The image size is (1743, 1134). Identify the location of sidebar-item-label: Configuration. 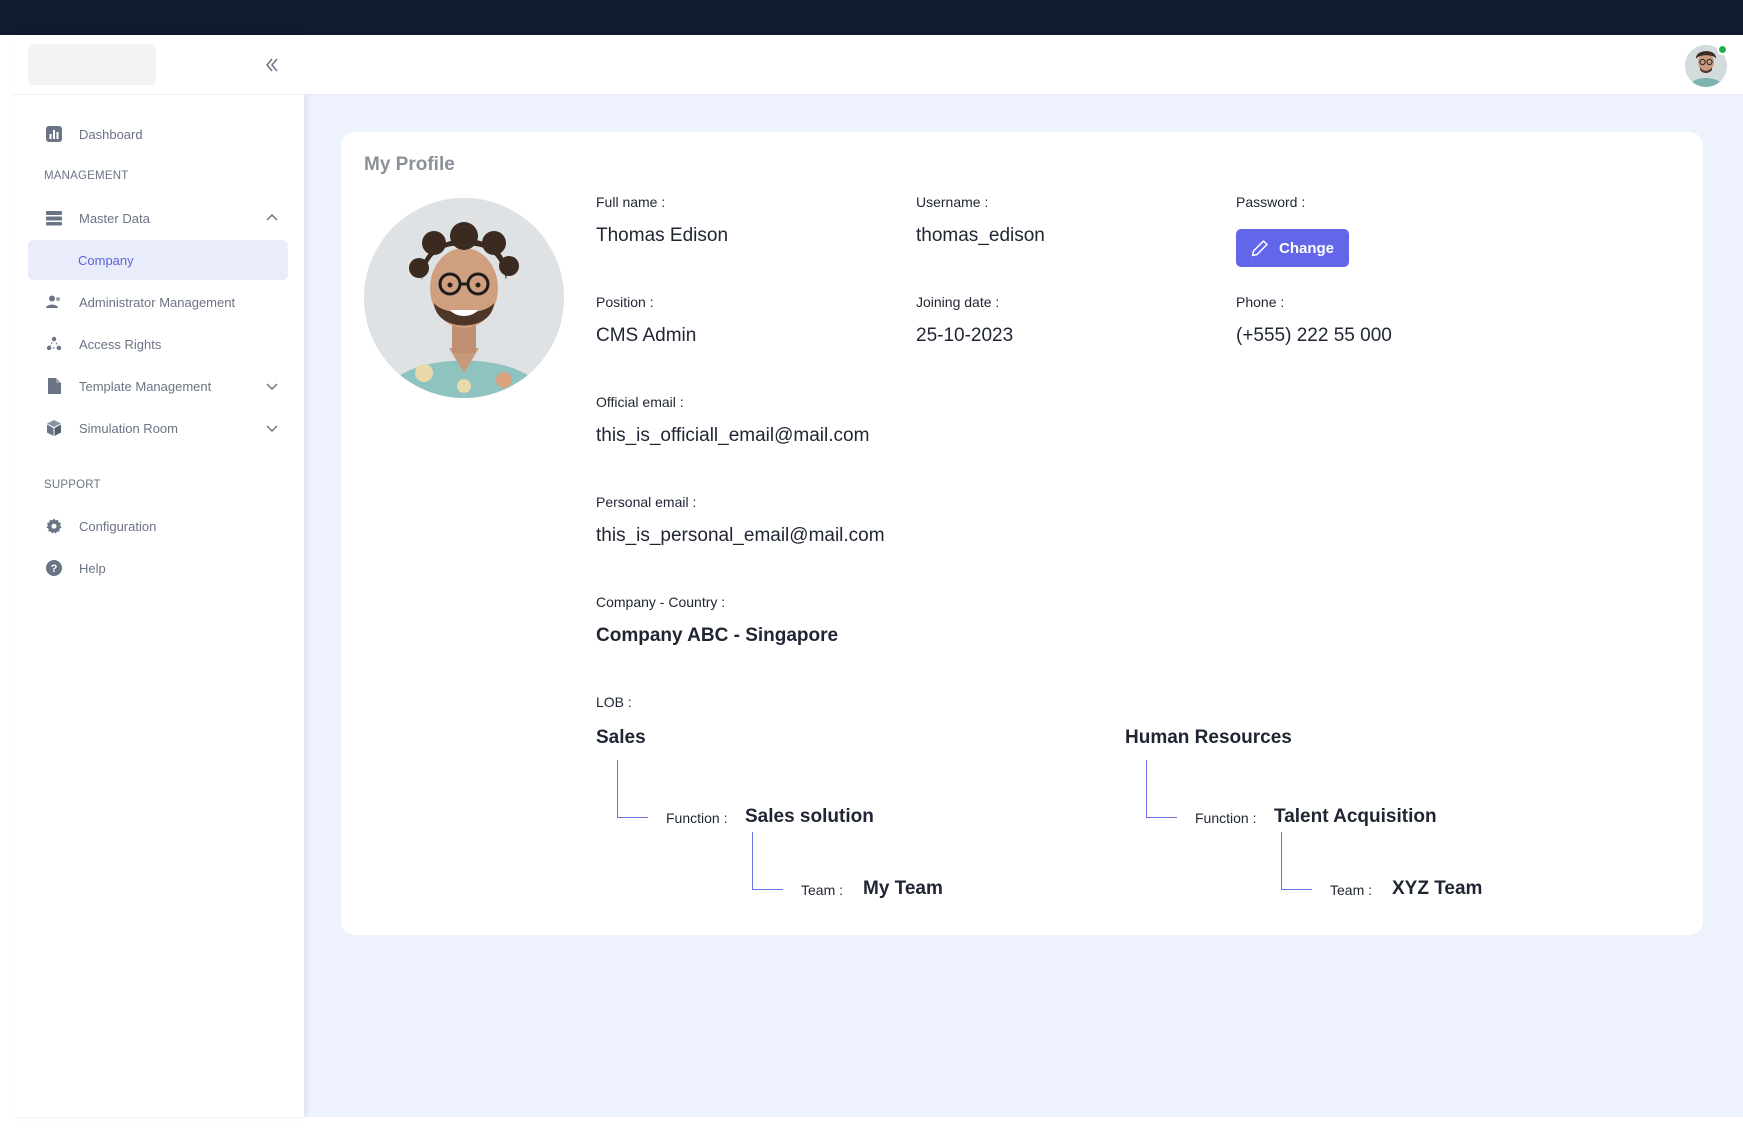
(118, 526).